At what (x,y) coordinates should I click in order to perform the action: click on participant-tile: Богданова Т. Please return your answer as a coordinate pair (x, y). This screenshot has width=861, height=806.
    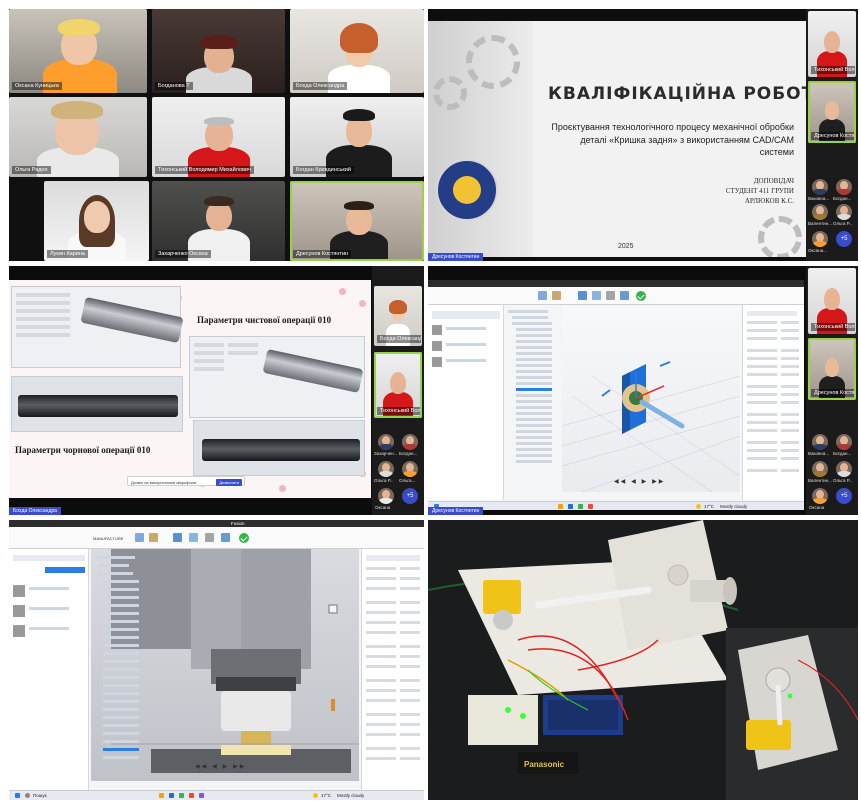
    Looking at the image, I should click on (218, 51).